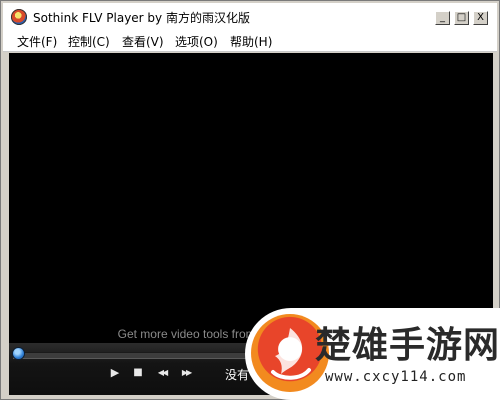 The image size is (500, 400). Describe the element at coordinates (186, 373) in the screenshot. I see `fast-forward-icon: ▶▶` at that location.